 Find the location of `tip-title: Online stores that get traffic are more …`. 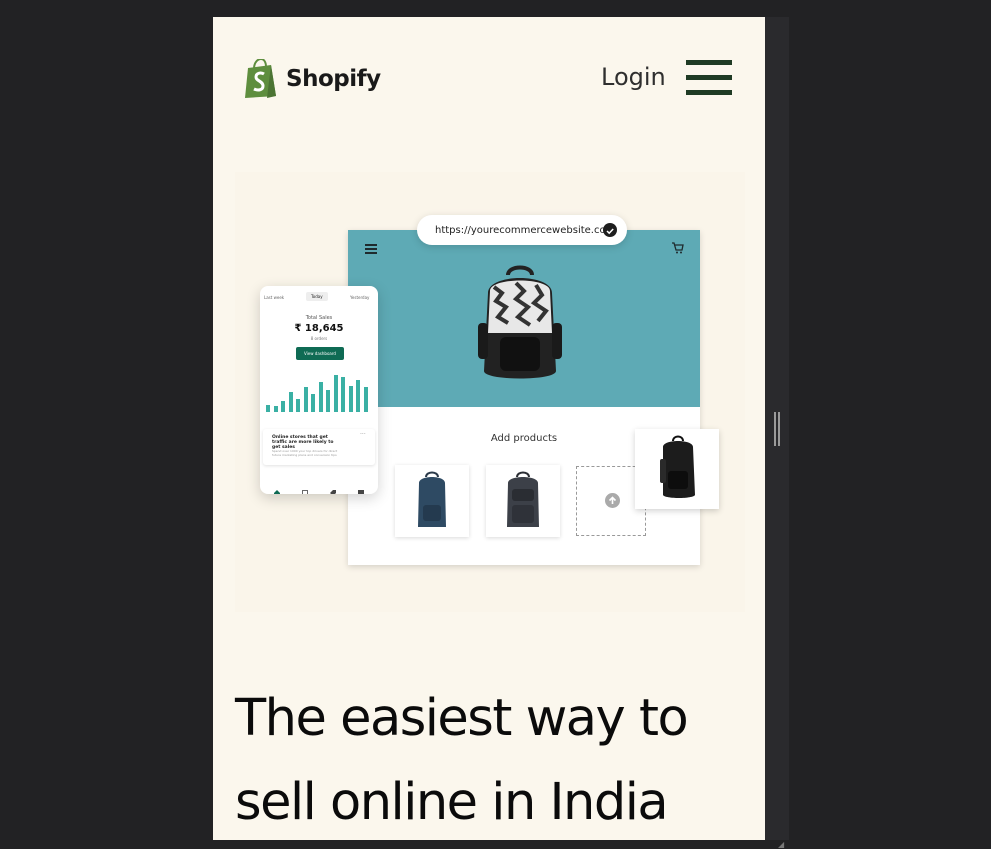

tip-title: Online stores that get traffic are more … is located at coordinates (303, 442).